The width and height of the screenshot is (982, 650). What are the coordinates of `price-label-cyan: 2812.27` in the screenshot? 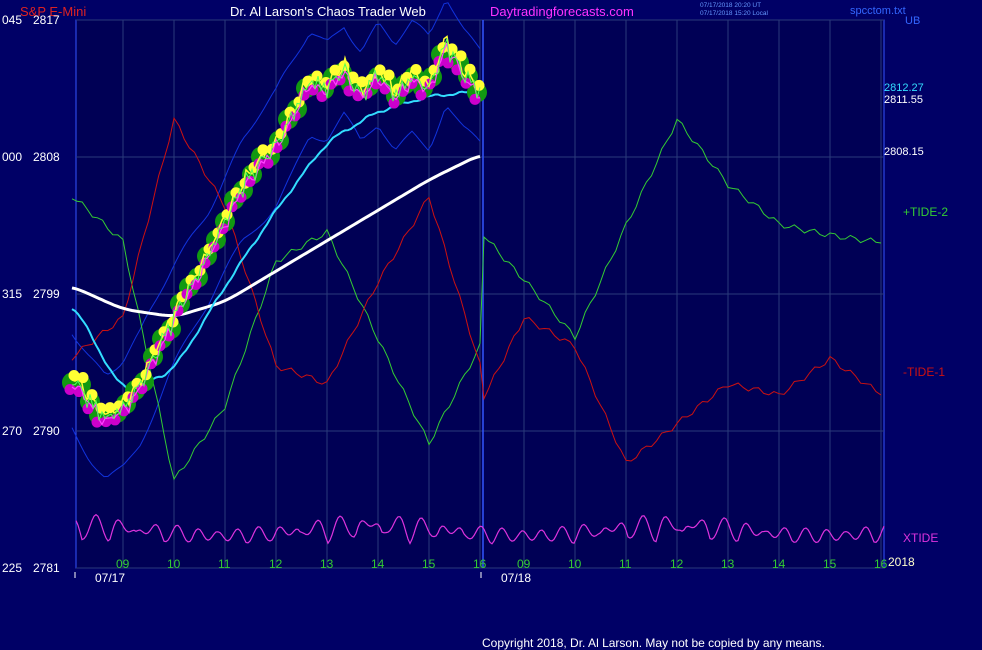 It's located at (904, 88).